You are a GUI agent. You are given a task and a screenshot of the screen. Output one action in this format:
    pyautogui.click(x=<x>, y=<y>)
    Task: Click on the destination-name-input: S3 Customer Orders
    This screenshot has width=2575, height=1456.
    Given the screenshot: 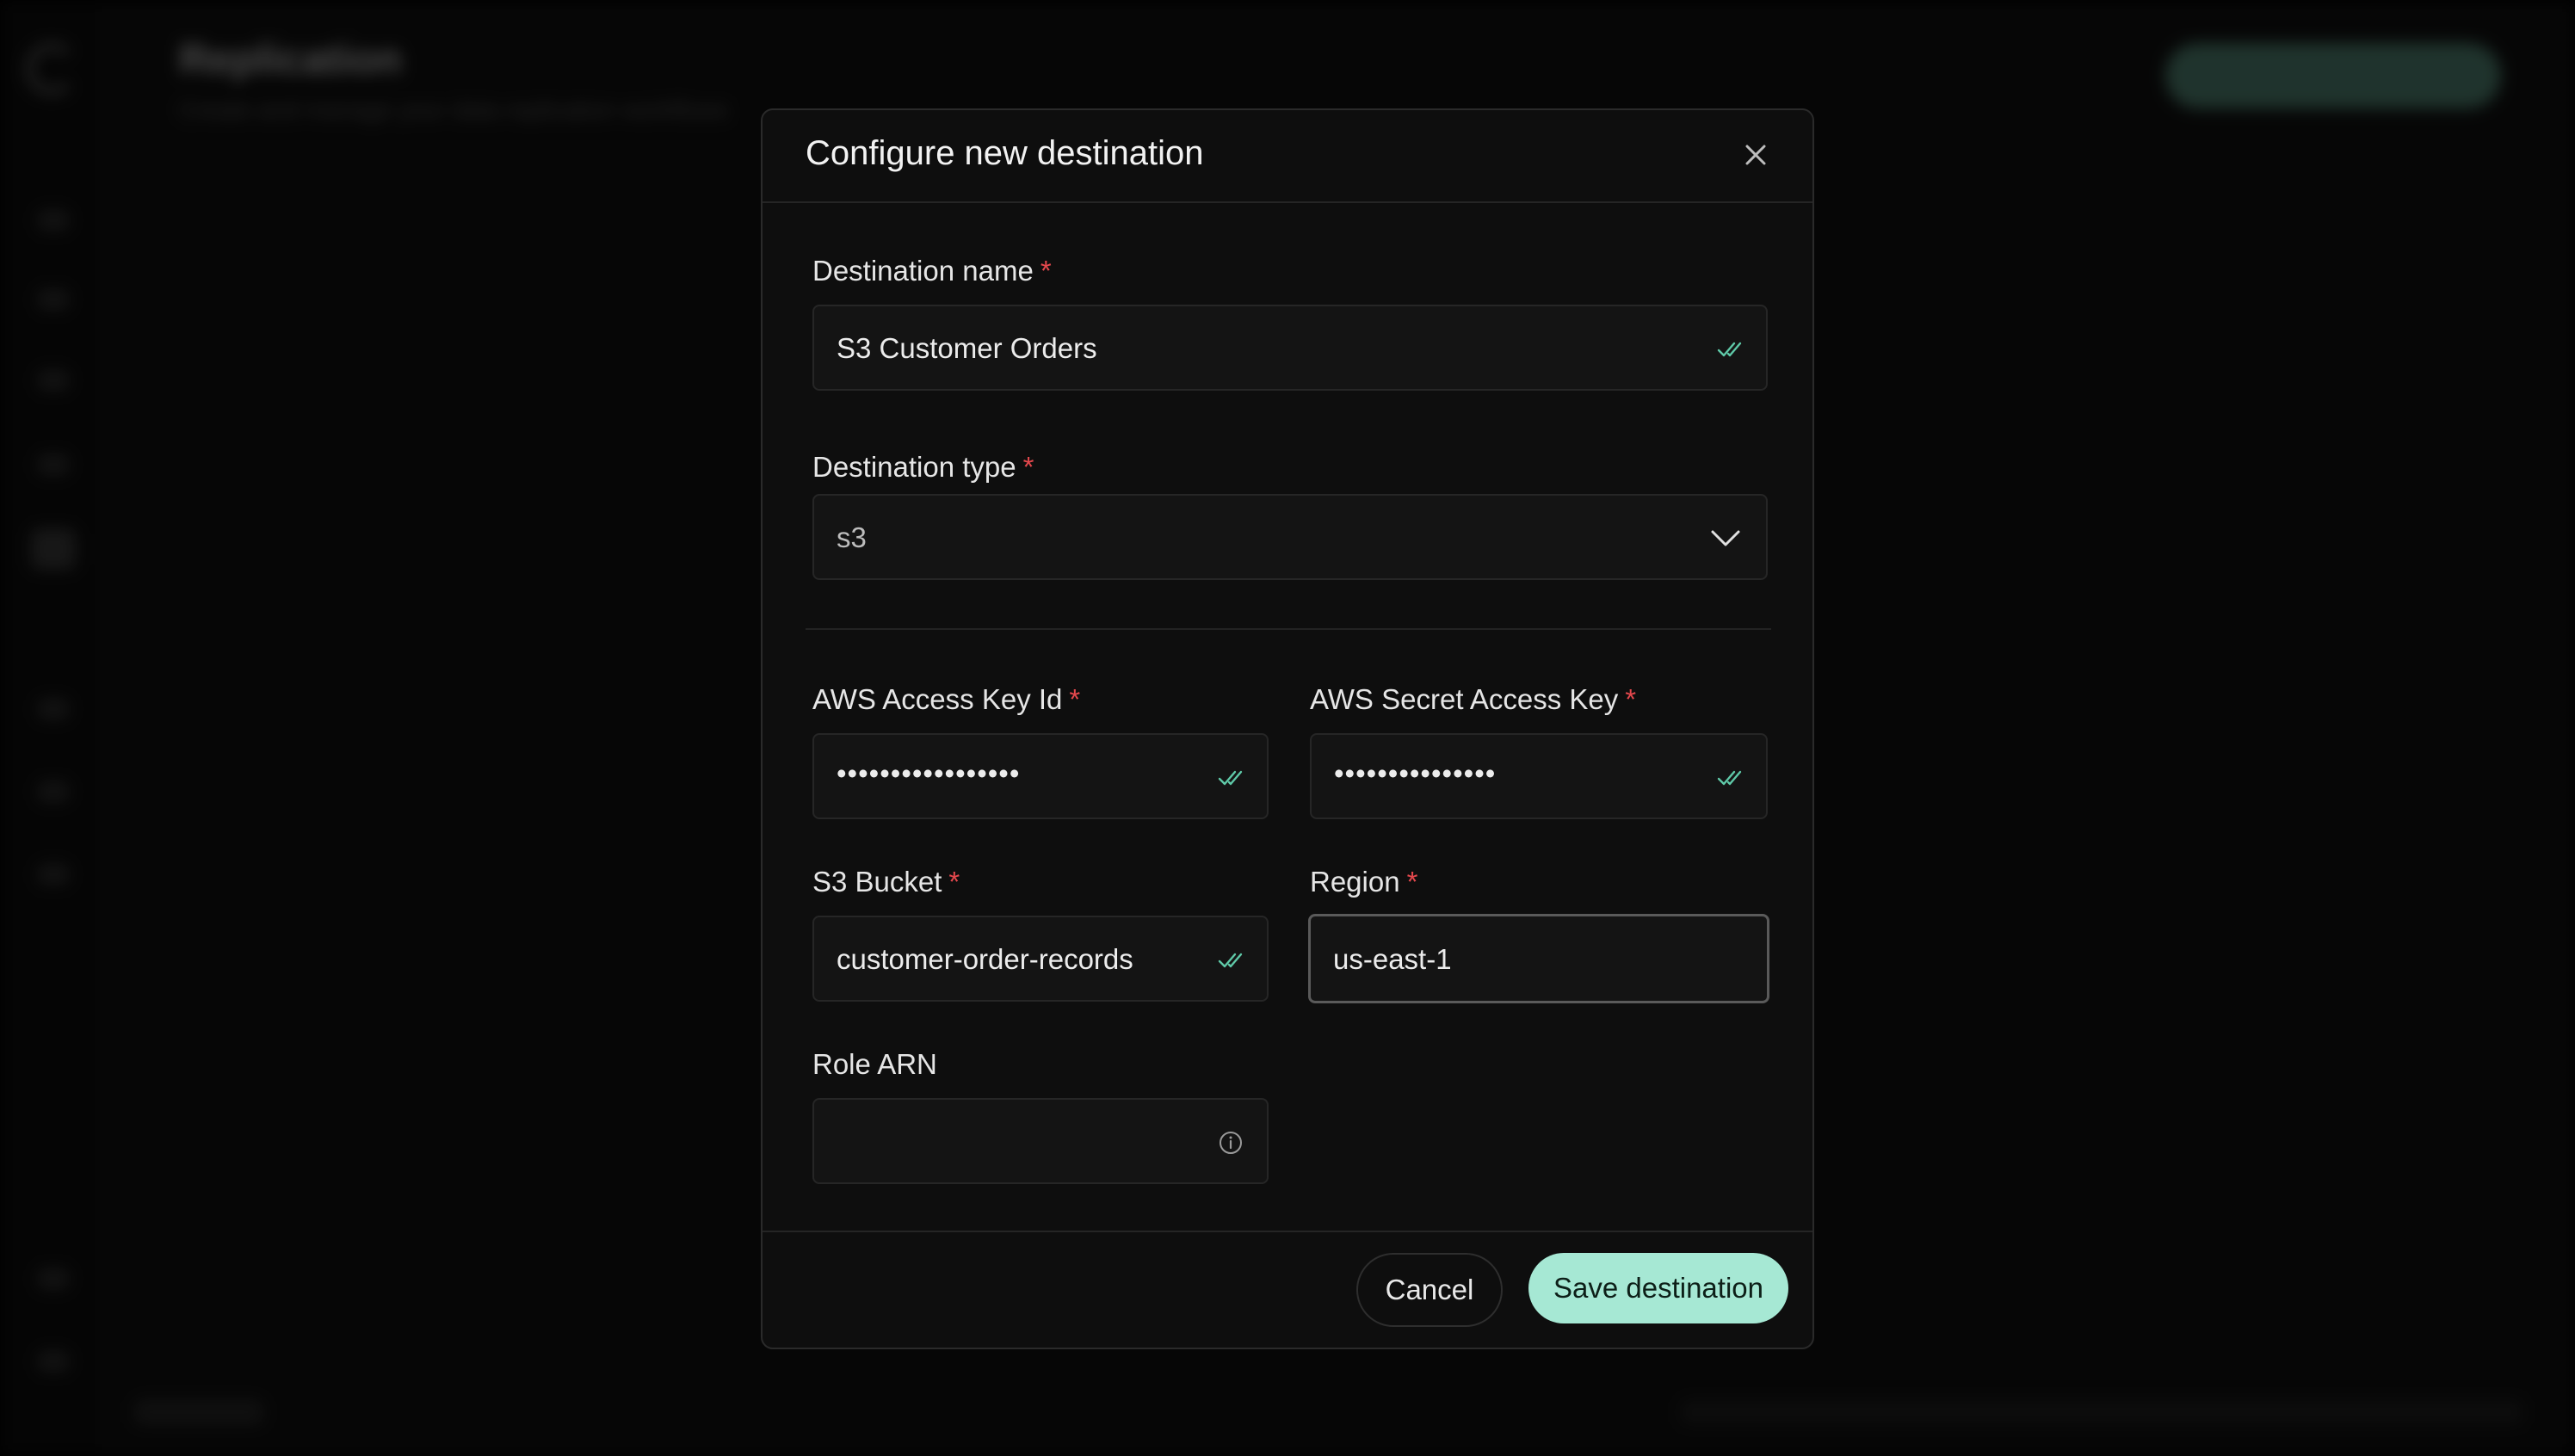 What is the action you would take?
    pyautogui.click(x=1290, y=348)
    